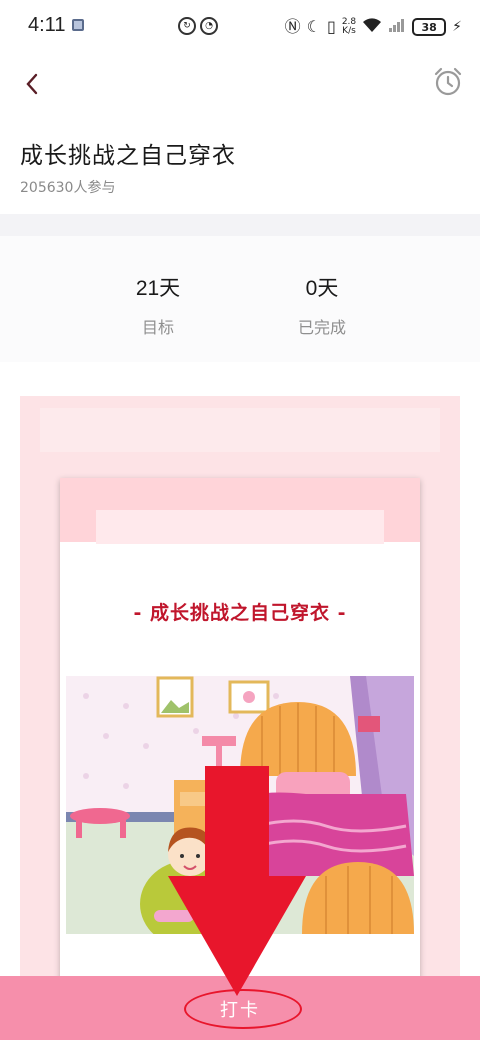 Image resolution: width=480 pixels, height=1040 pixels. Describe the element at coordinates (158, 288) in the screenshot. I see `goal-value: 21天` at that location.